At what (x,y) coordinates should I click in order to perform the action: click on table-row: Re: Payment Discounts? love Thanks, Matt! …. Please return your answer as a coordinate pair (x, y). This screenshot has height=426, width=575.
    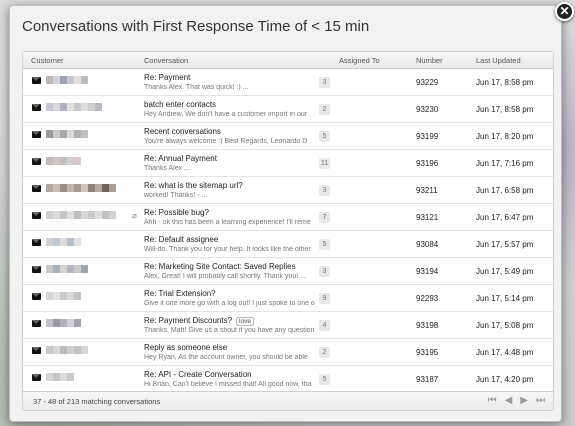
    Looking at the image, I should click on (288, 325).